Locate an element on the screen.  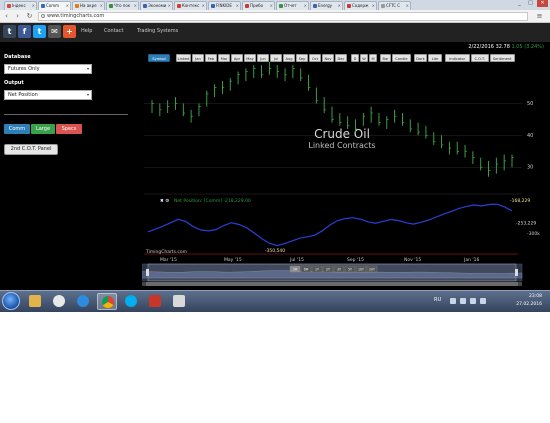
browser-tab: Індекс × is located at coordinates (20, 5).